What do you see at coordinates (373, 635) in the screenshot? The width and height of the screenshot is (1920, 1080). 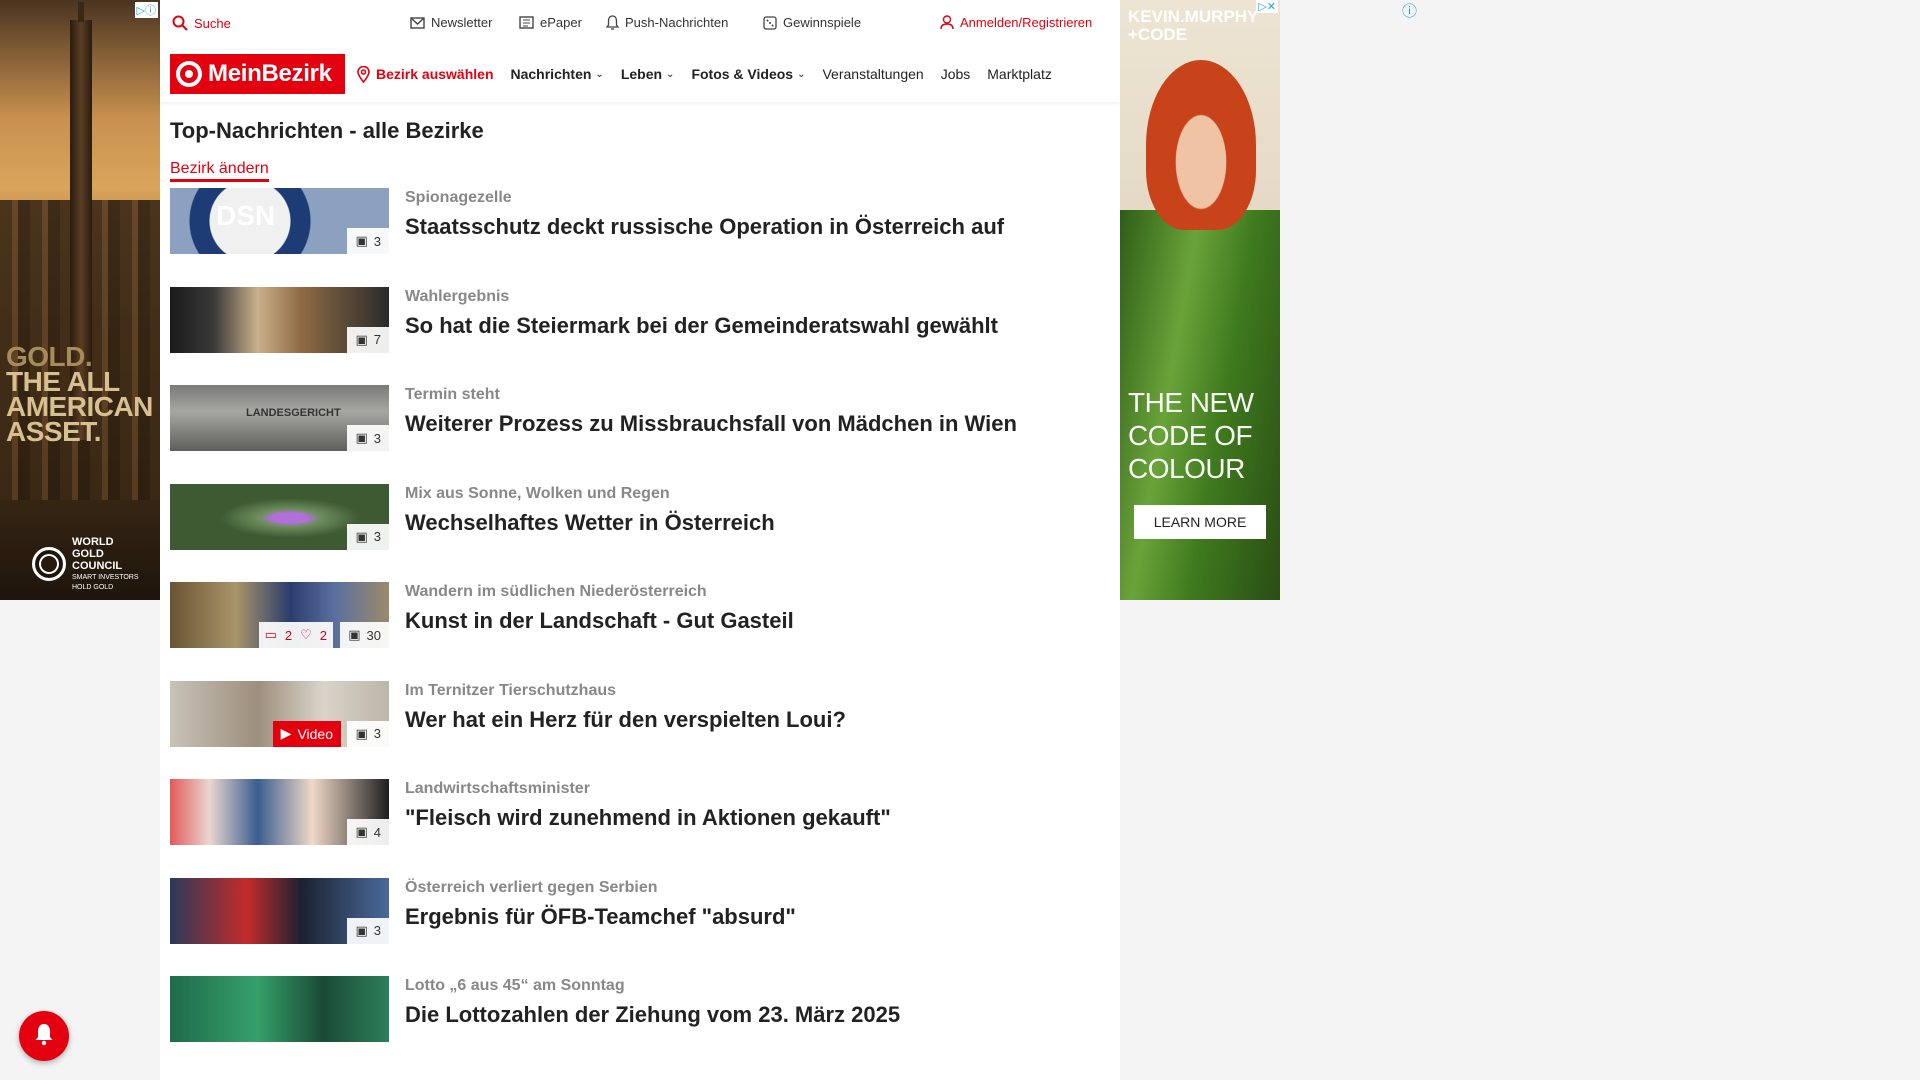 I see `image-count: 30` at bounding box center [373, 635].